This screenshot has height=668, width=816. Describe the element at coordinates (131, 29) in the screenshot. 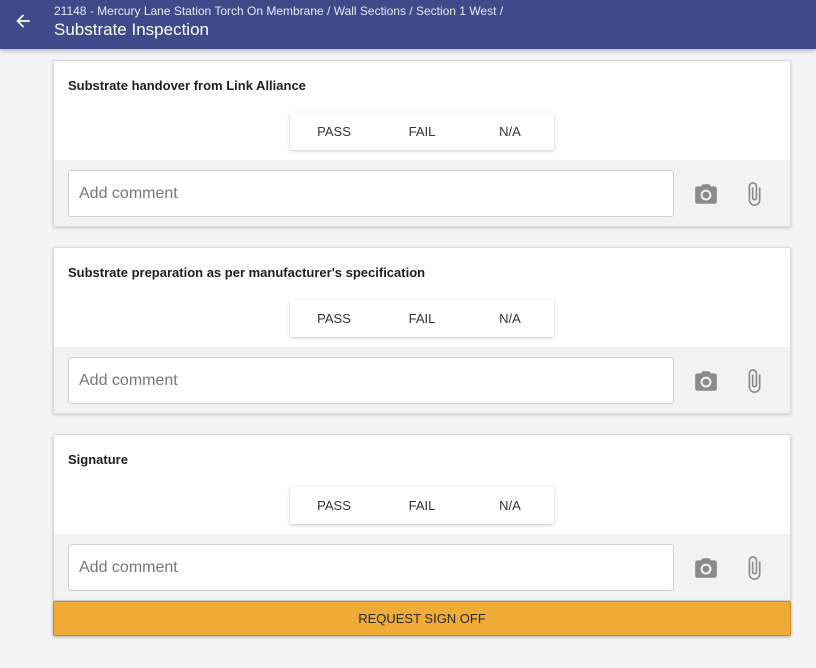

I see `page-title: Substrate Inspection` at that location.